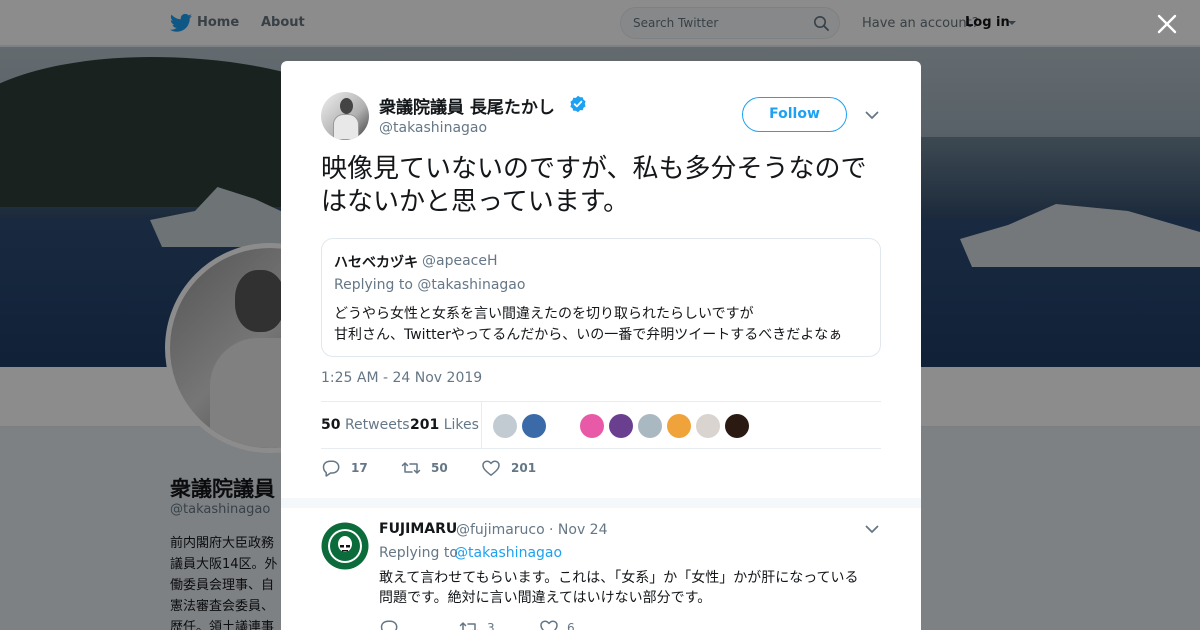 This screenshot has height=630, width=1200. What do you see at coordinates (872, 529) in the screenshot?
I see `reply-chevron-down-icon` at bounding box center [872, 529].